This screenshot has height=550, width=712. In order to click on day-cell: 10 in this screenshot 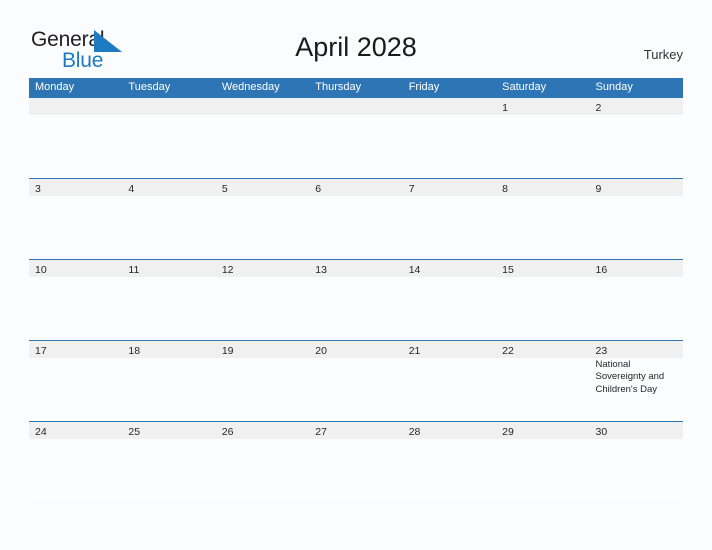, I will do `click(75, 268)`.